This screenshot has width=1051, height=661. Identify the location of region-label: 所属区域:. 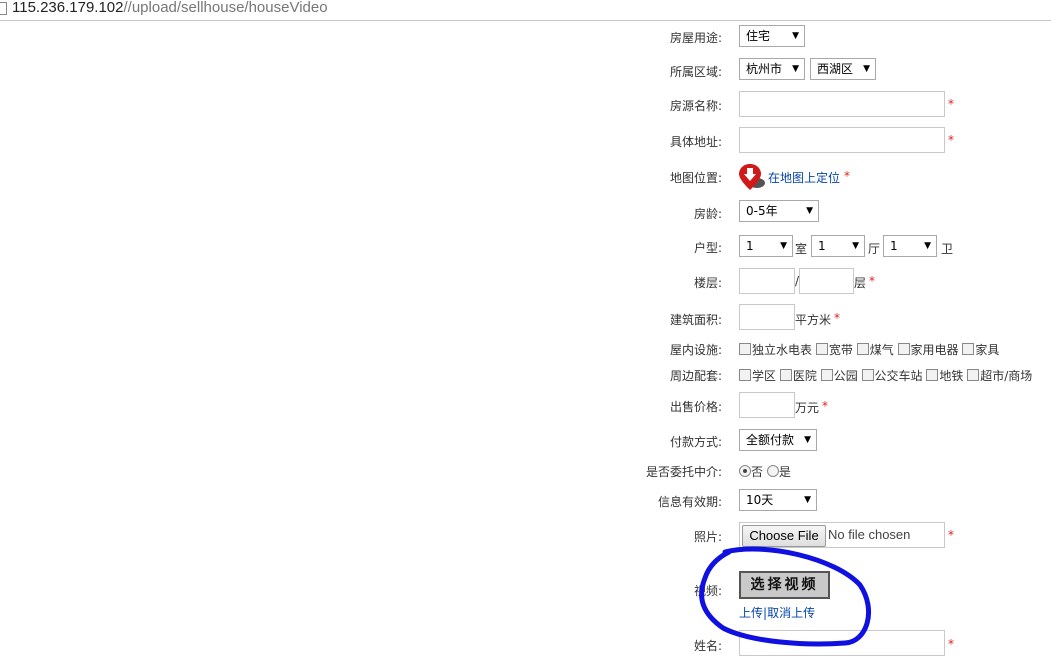
(695, 72).